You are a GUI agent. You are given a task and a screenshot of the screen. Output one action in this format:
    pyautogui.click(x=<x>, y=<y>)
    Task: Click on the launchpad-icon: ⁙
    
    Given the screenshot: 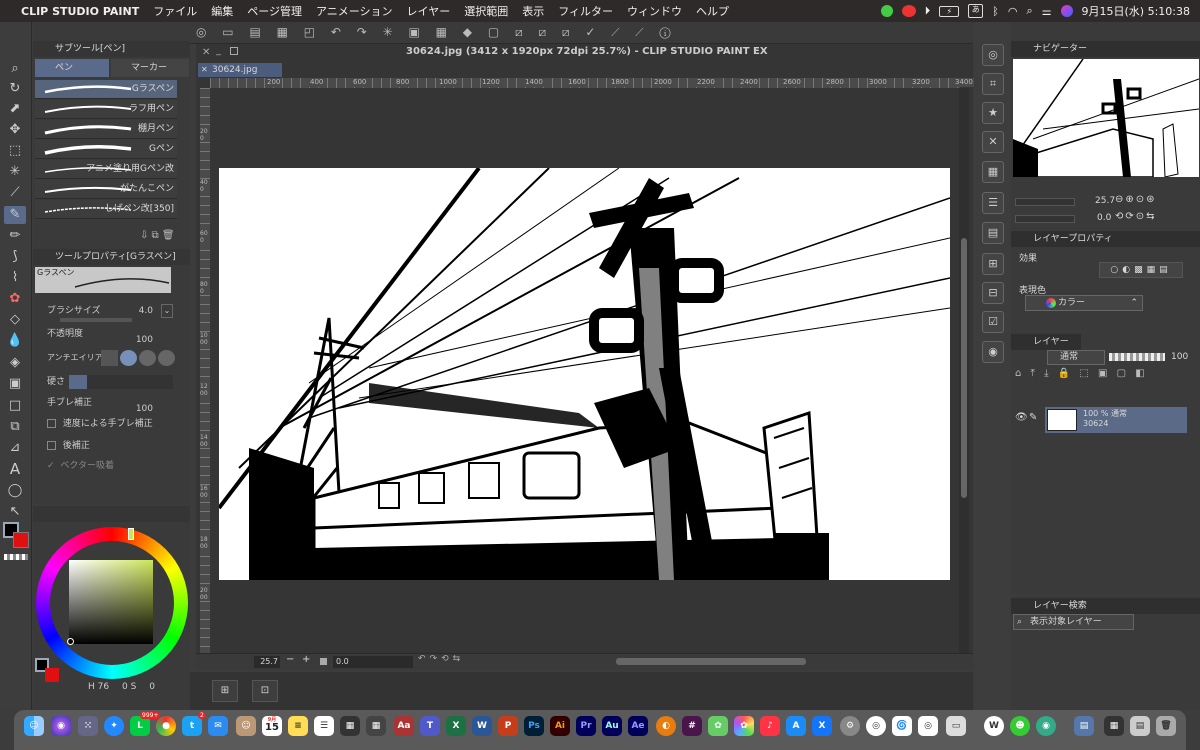 What is the action you would take?
    pyautogui.click(x=88, y=726)
    